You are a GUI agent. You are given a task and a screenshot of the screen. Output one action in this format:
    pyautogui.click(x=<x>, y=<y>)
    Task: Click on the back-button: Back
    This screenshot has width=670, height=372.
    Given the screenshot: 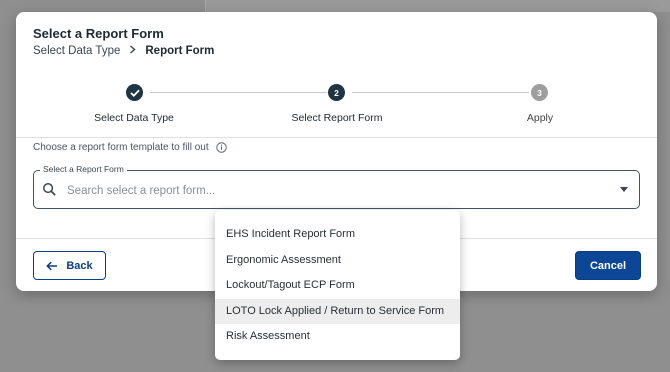 What is the action you would take?
    pyautogui.click(x=69, y=265)
    